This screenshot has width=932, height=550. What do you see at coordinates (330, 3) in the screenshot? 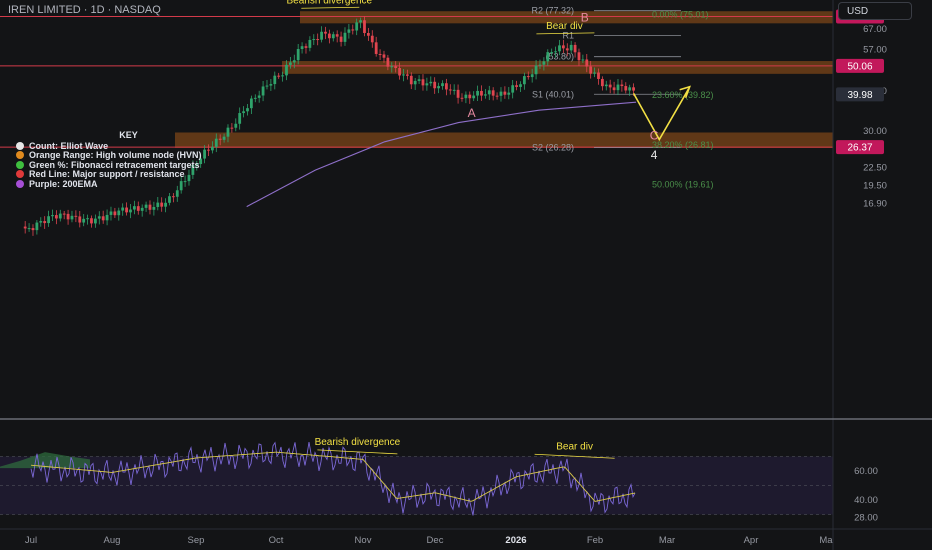
I see `divergence-label: Bearish divergence` at bounding box center [330, 3].